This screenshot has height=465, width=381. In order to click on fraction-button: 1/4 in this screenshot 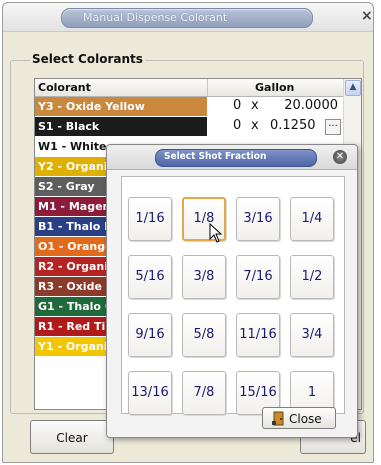, I will do `click(312, 219)`.